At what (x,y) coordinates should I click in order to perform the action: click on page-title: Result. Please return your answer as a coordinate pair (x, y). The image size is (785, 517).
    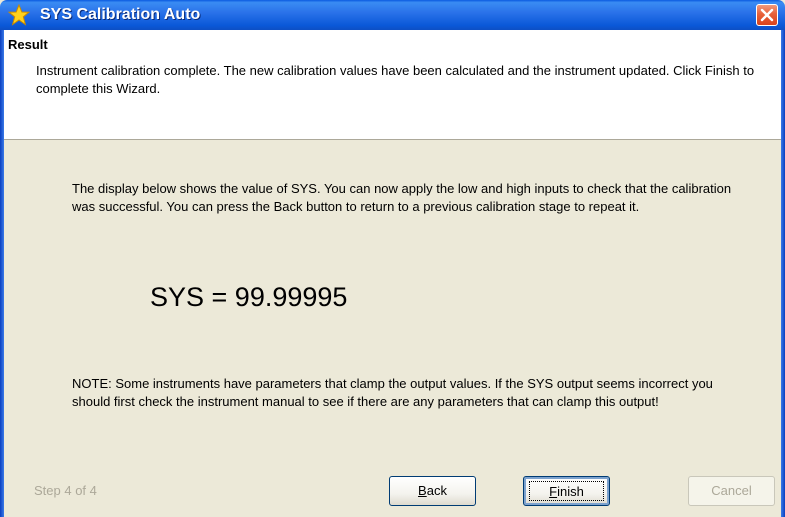
    Looking at the image, I should click on (28, 44).